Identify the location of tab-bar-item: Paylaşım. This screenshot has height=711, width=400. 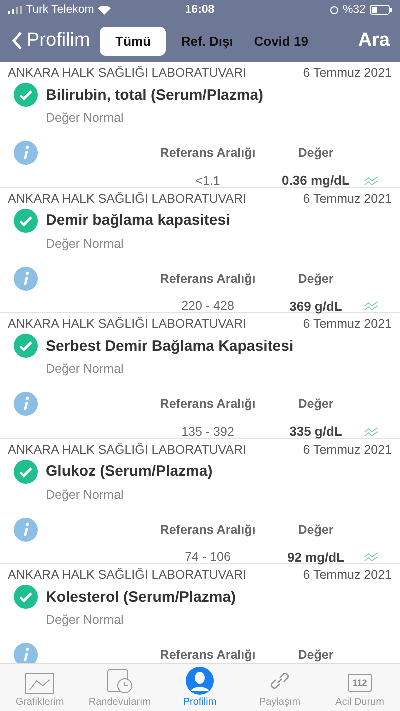
(280, 687).